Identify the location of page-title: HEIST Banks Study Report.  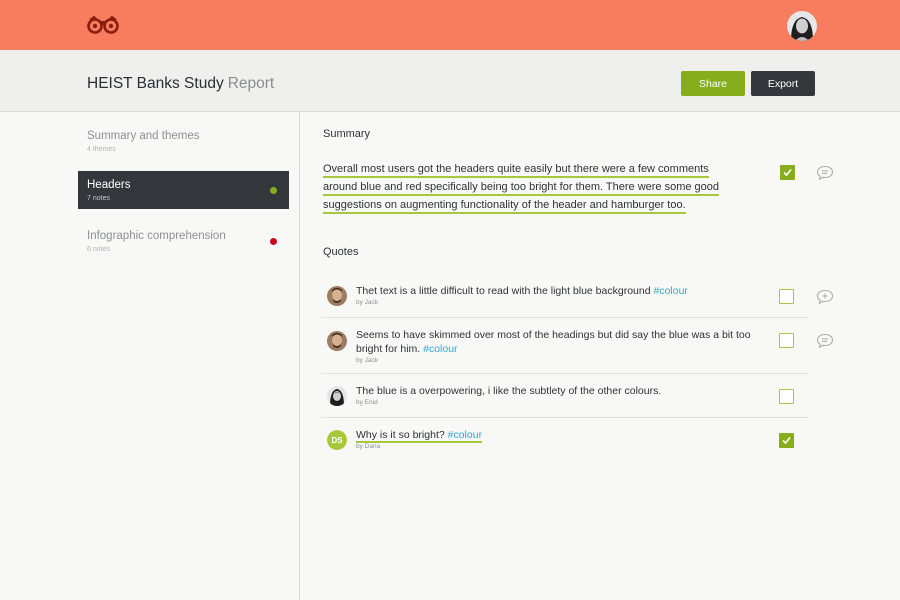
(180, 84).